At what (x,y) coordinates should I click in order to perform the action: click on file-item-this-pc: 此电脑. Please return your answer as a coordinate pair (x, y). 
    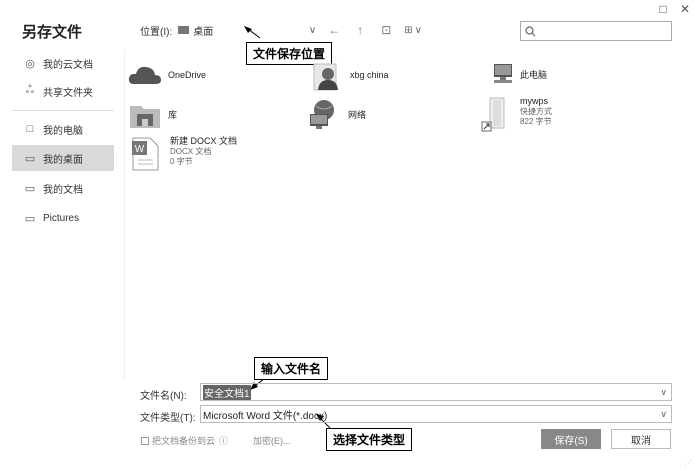
    Looking at the image, I should click on (513, 76).